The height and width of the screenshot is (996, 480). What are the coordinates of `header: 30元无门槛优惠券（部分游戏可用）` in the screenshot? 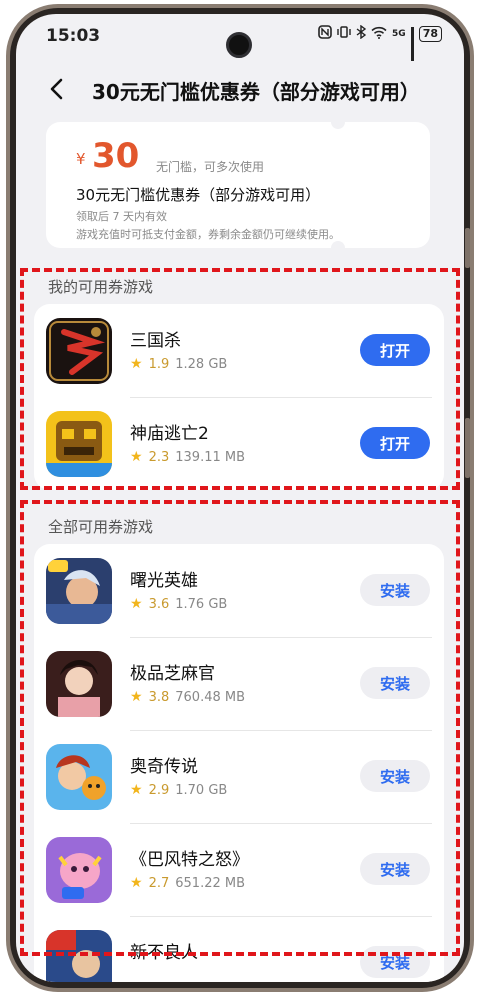 It's located at (240, 90).